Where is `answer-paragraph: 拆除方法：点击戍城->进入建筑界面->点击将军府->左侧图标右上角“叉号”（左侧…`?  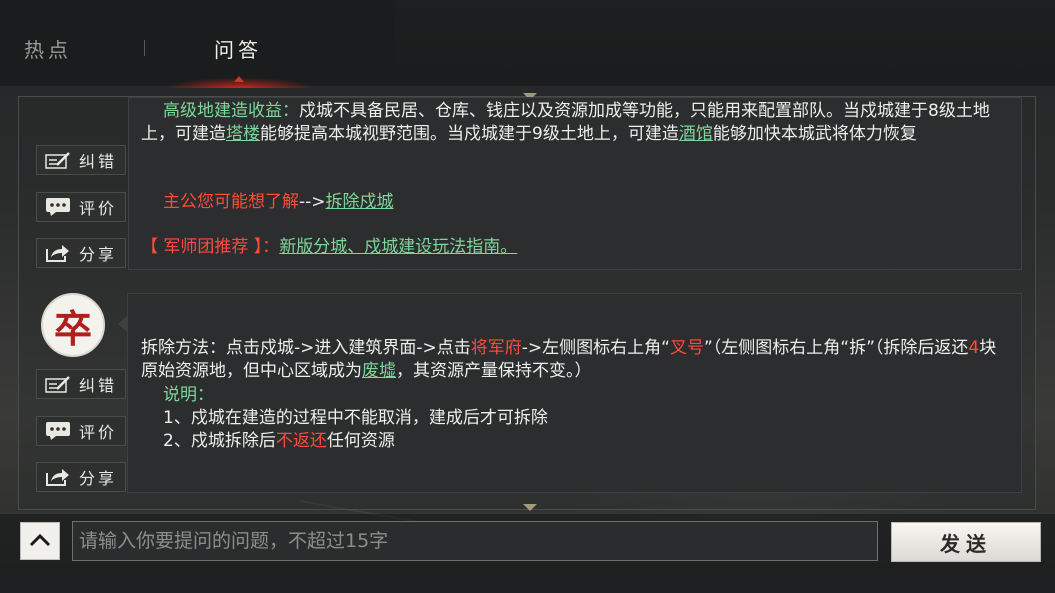
answer-paragraph: 拆除方法：点击戍城->进入建筑界面->点击将军府->左侧图标右上角“叉号”（左侧… is located at coordinates (576, 360).